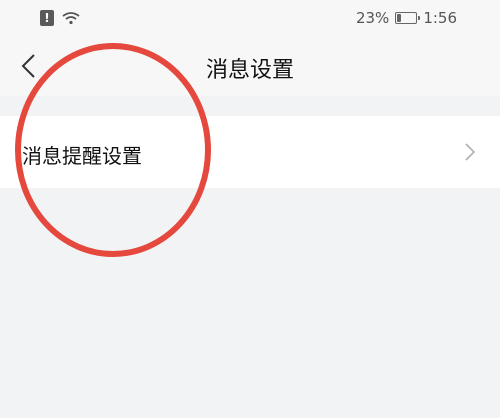 Image resolution: width=500 pixels, height=418 pixels. I want to click on status-right: 23% 1:56, so click(406, 18).